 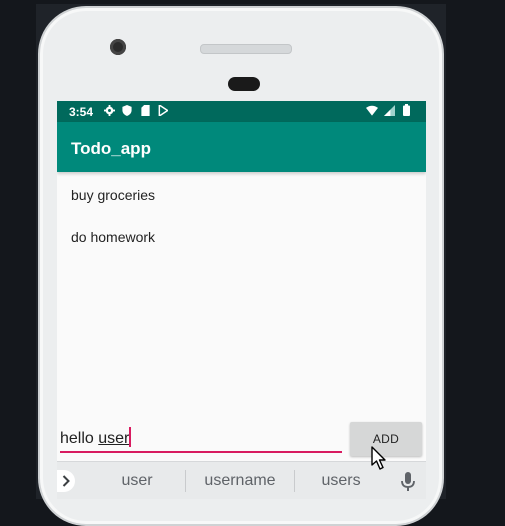 I want to click on front-camera, so click(x=118, y=47).